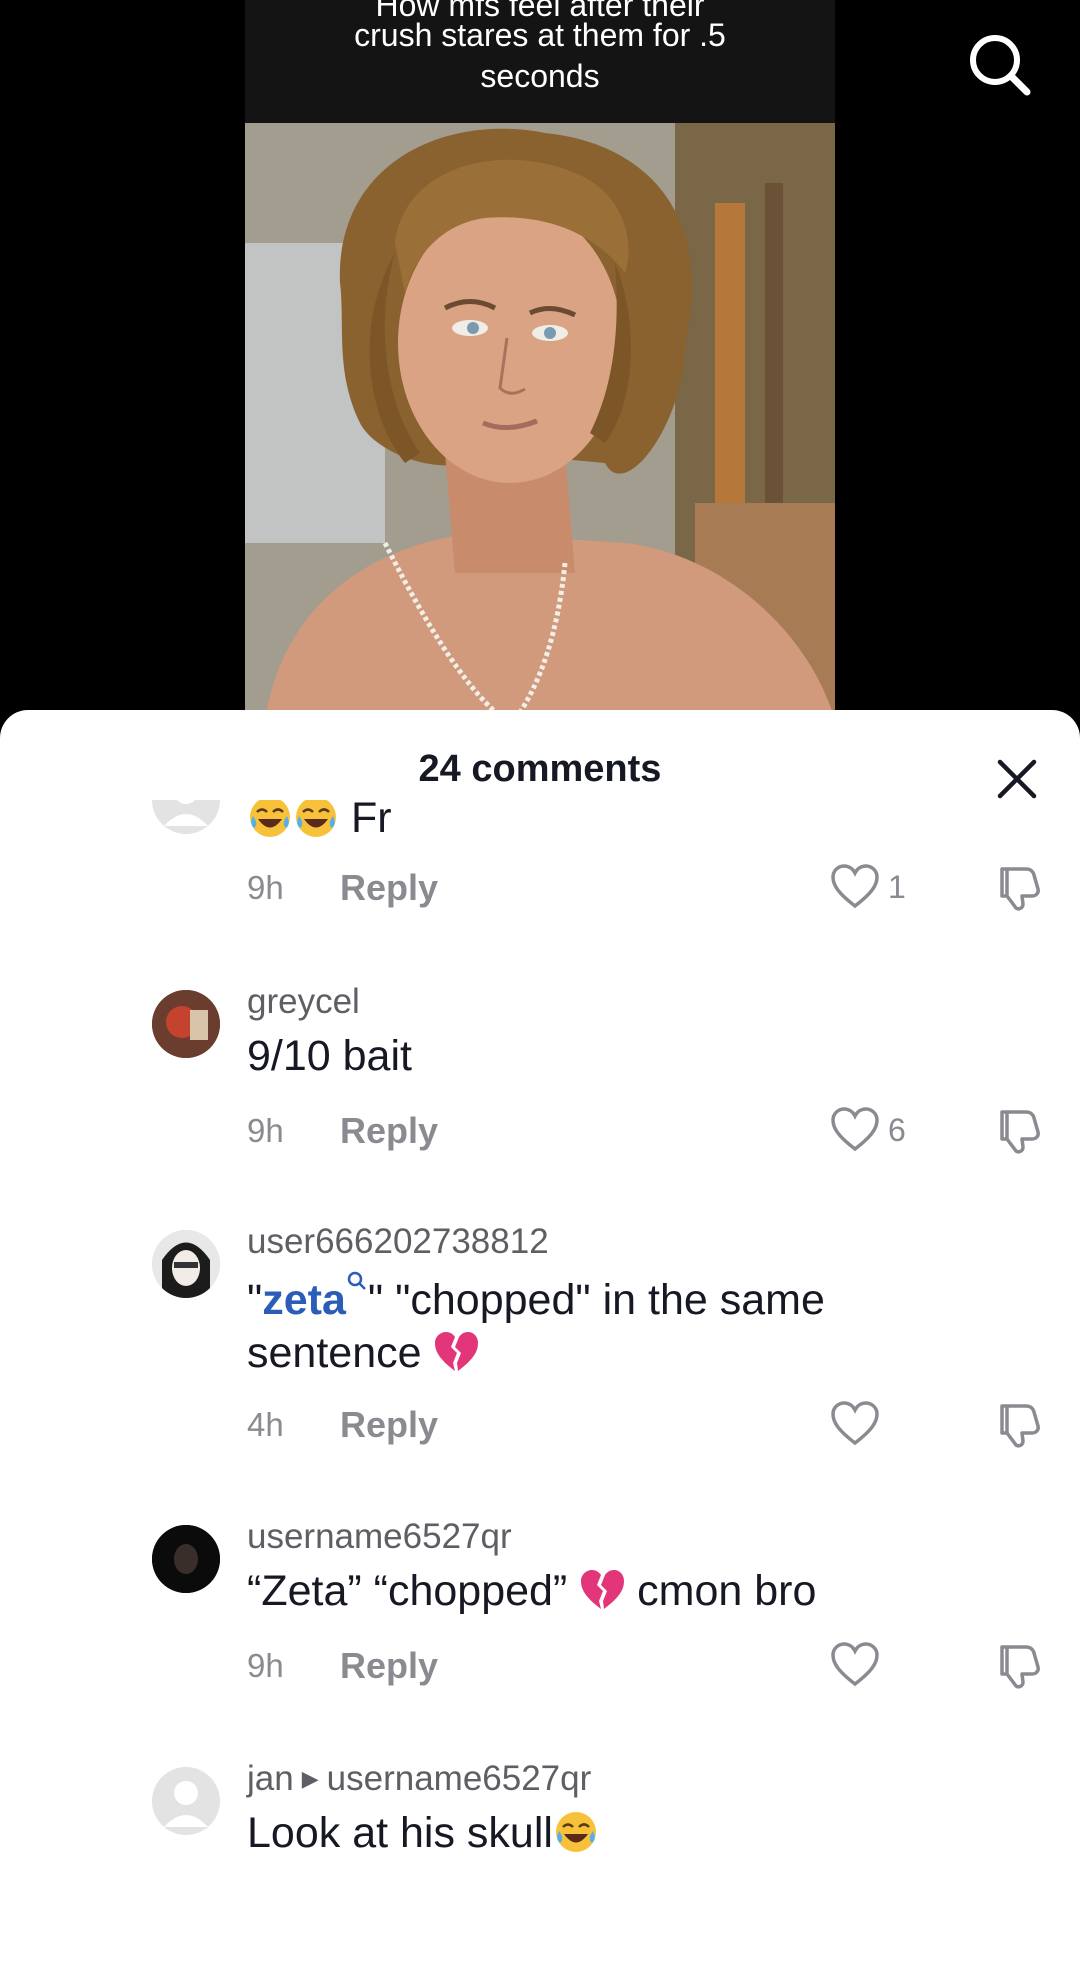 The image size is (1080, 1964). What do you see at coordinates (400, 1833) in the screenshot?
I see `comment-text-content: Look at his skull` at bounding box center [400, 1833].